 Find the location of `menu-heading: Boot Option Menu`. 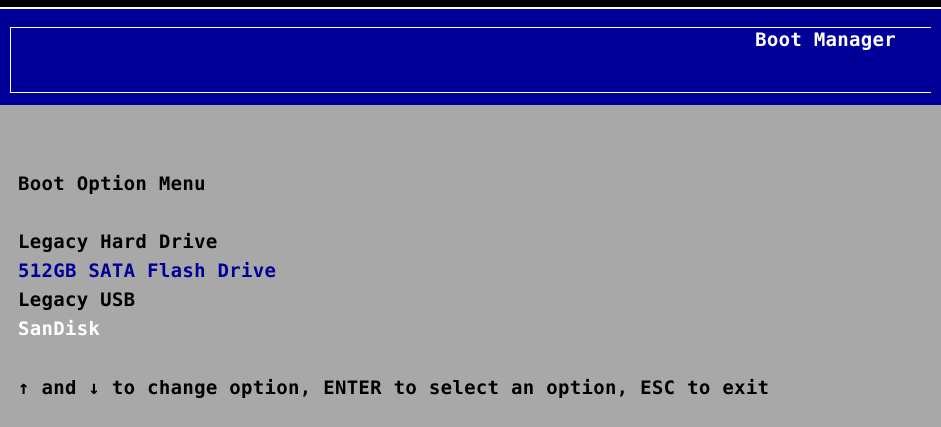

menu-heading: Boot Option Menu is located at coordinates (112, 184).